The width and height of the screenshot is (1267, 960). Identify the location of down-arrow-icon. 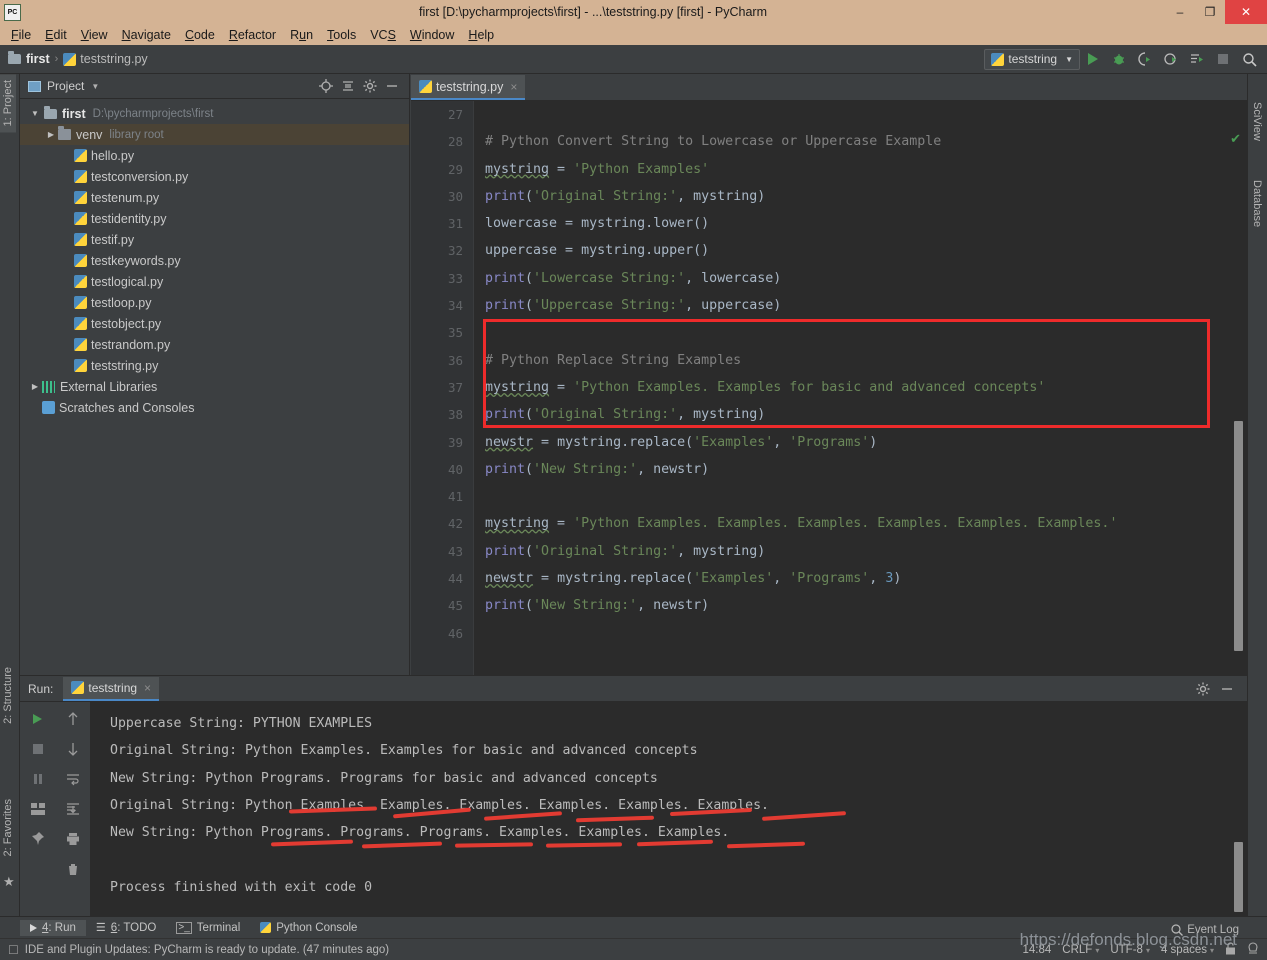
(73, 749).